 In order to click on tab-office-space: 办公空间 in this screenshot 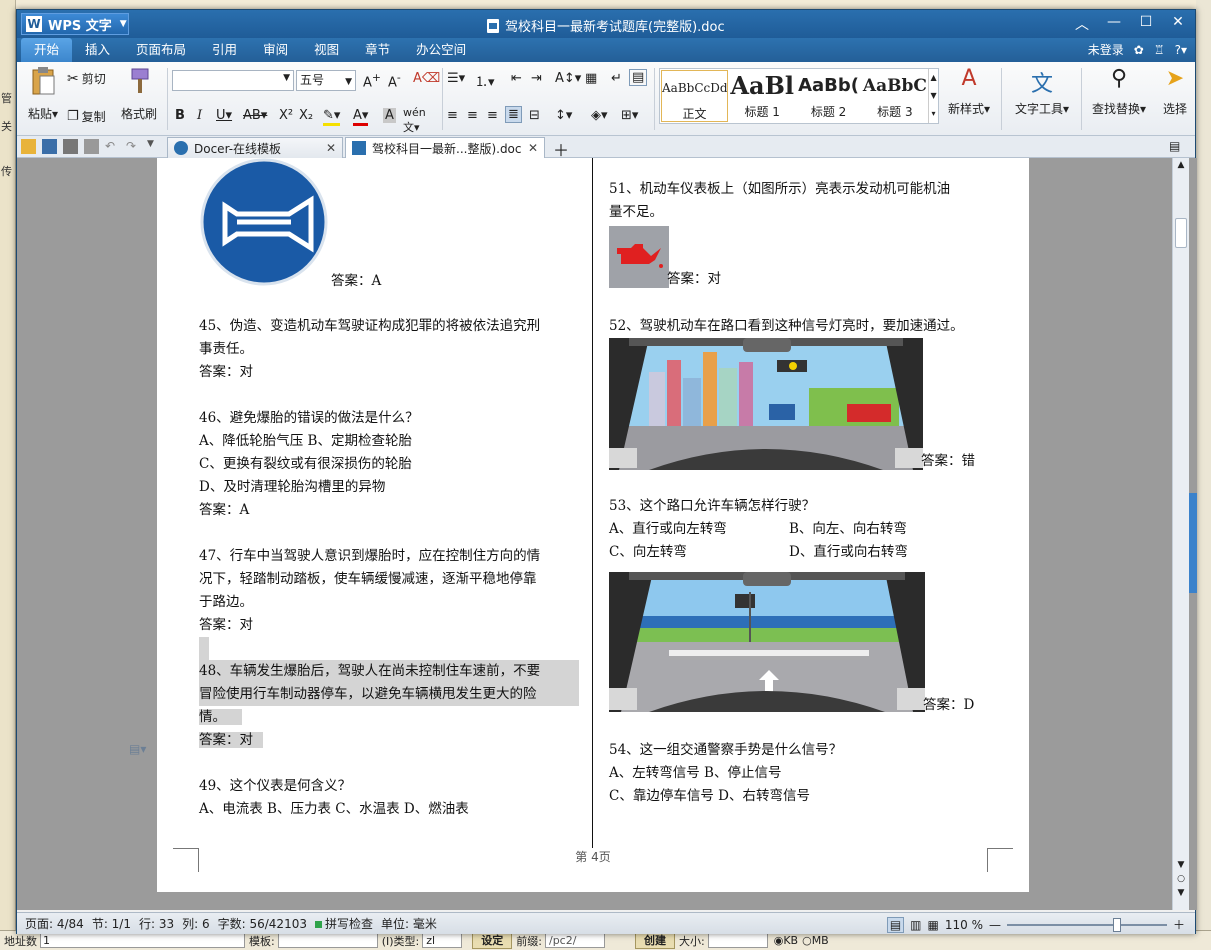, I will do `click(441, 50)`.